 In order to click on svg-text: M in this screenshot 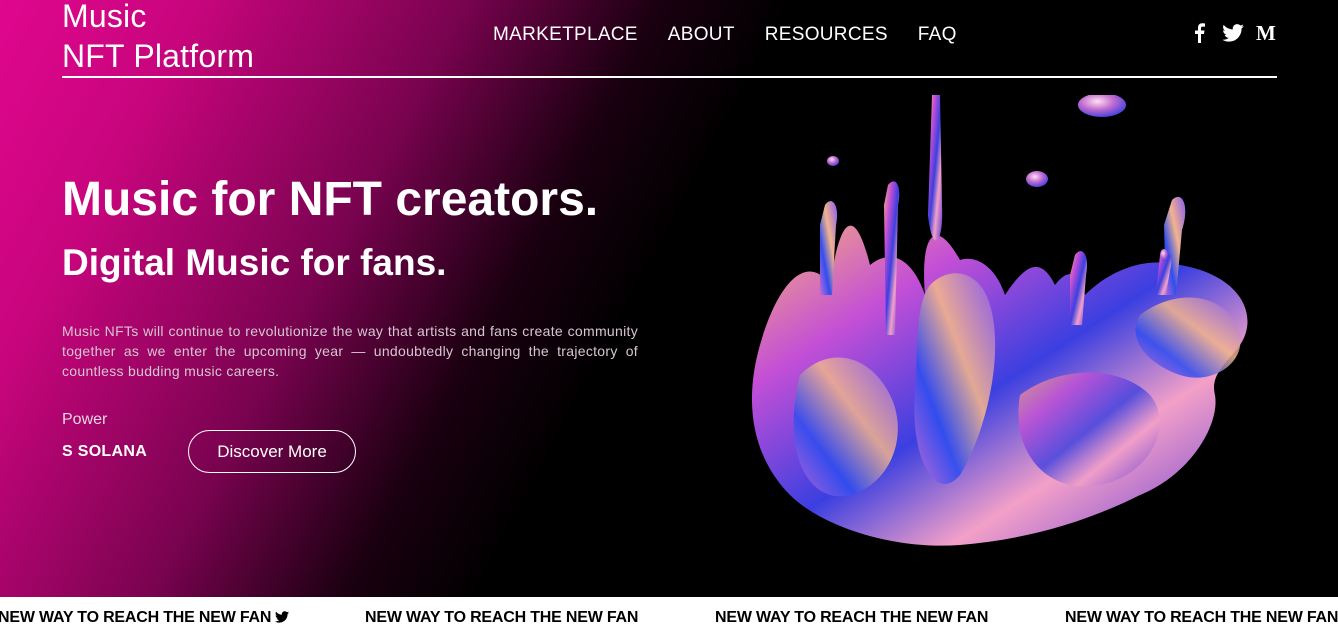, I will do `click(1266, 33)`.